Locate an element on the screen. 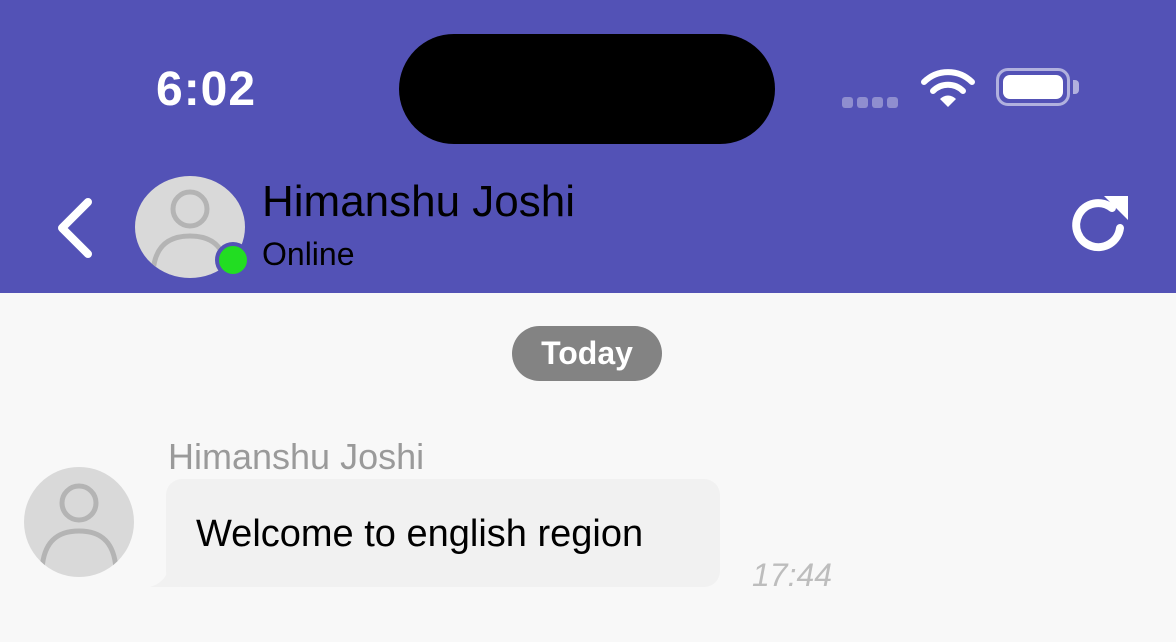  contact-name: Himanshu Joshi is located at coordinates (419, 201).